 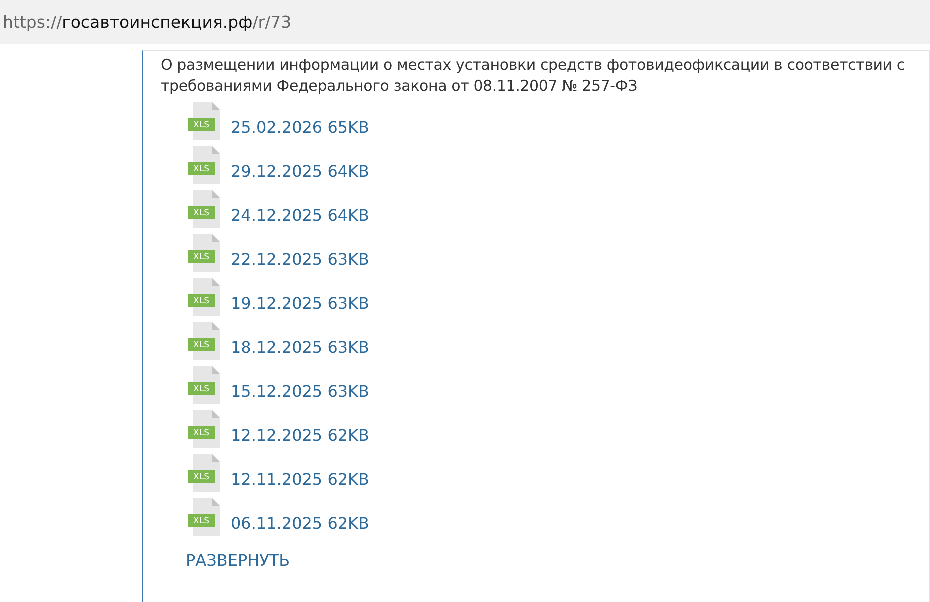 What do you see at coordinates (300, 215) in the screenshot?
I see `file-link: 24.12.2025 64KB` at bounding box center [300, 215].